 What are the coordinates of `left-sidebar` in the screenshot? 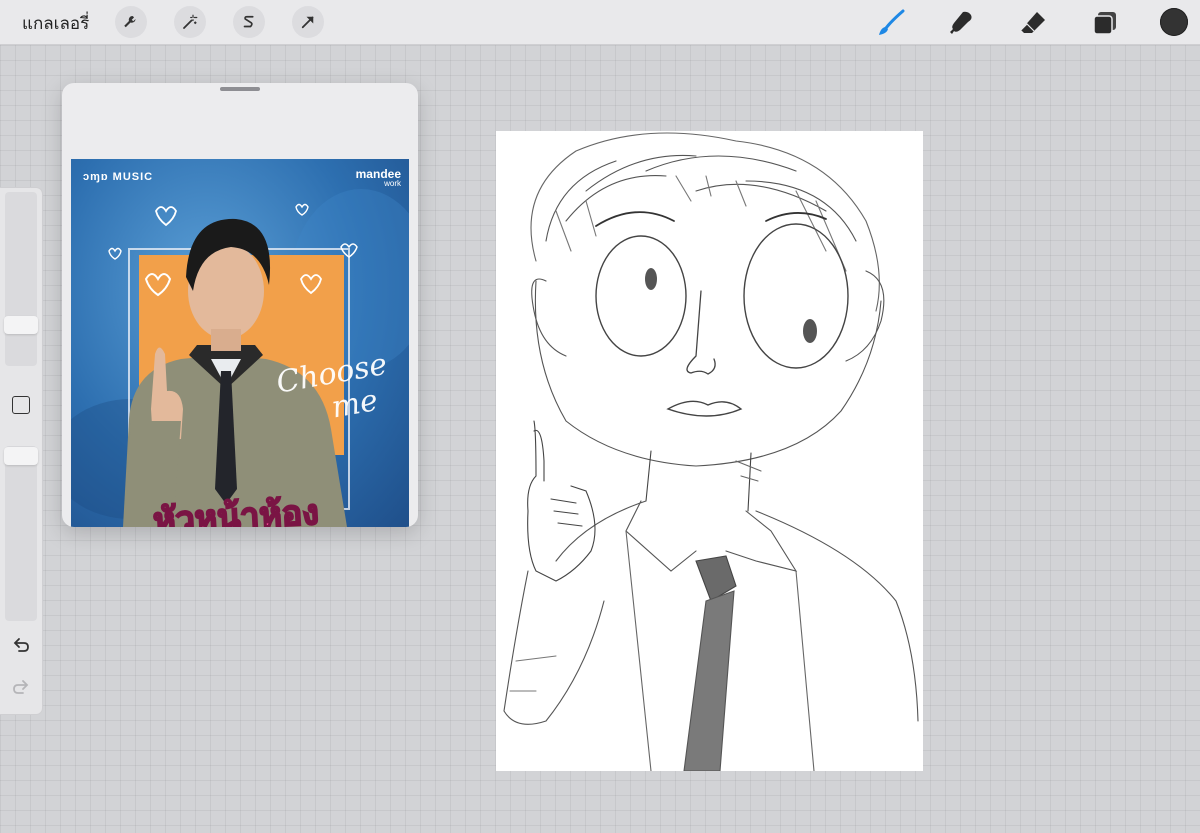 It's located at (21, 451).